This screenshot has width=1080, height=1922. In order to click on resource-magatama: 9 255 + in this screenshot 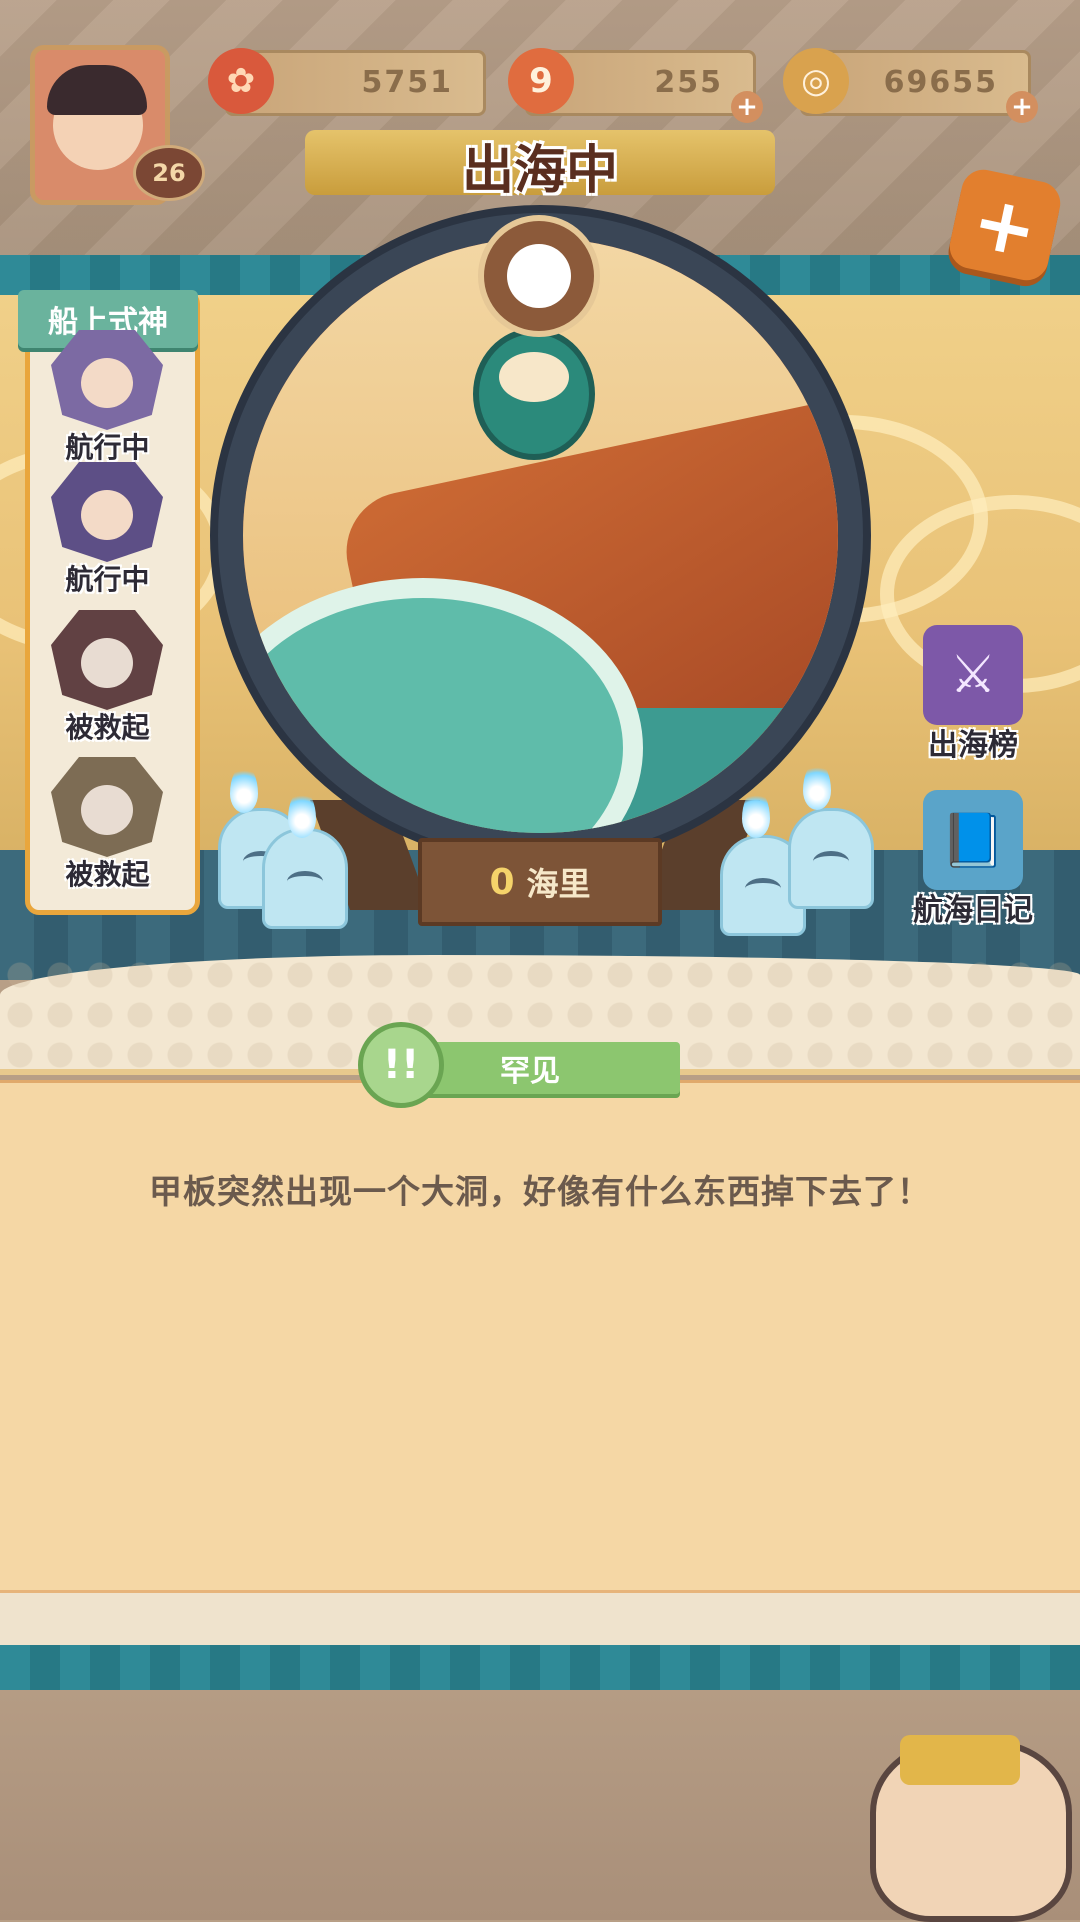, I will do `click(635, 85)`.